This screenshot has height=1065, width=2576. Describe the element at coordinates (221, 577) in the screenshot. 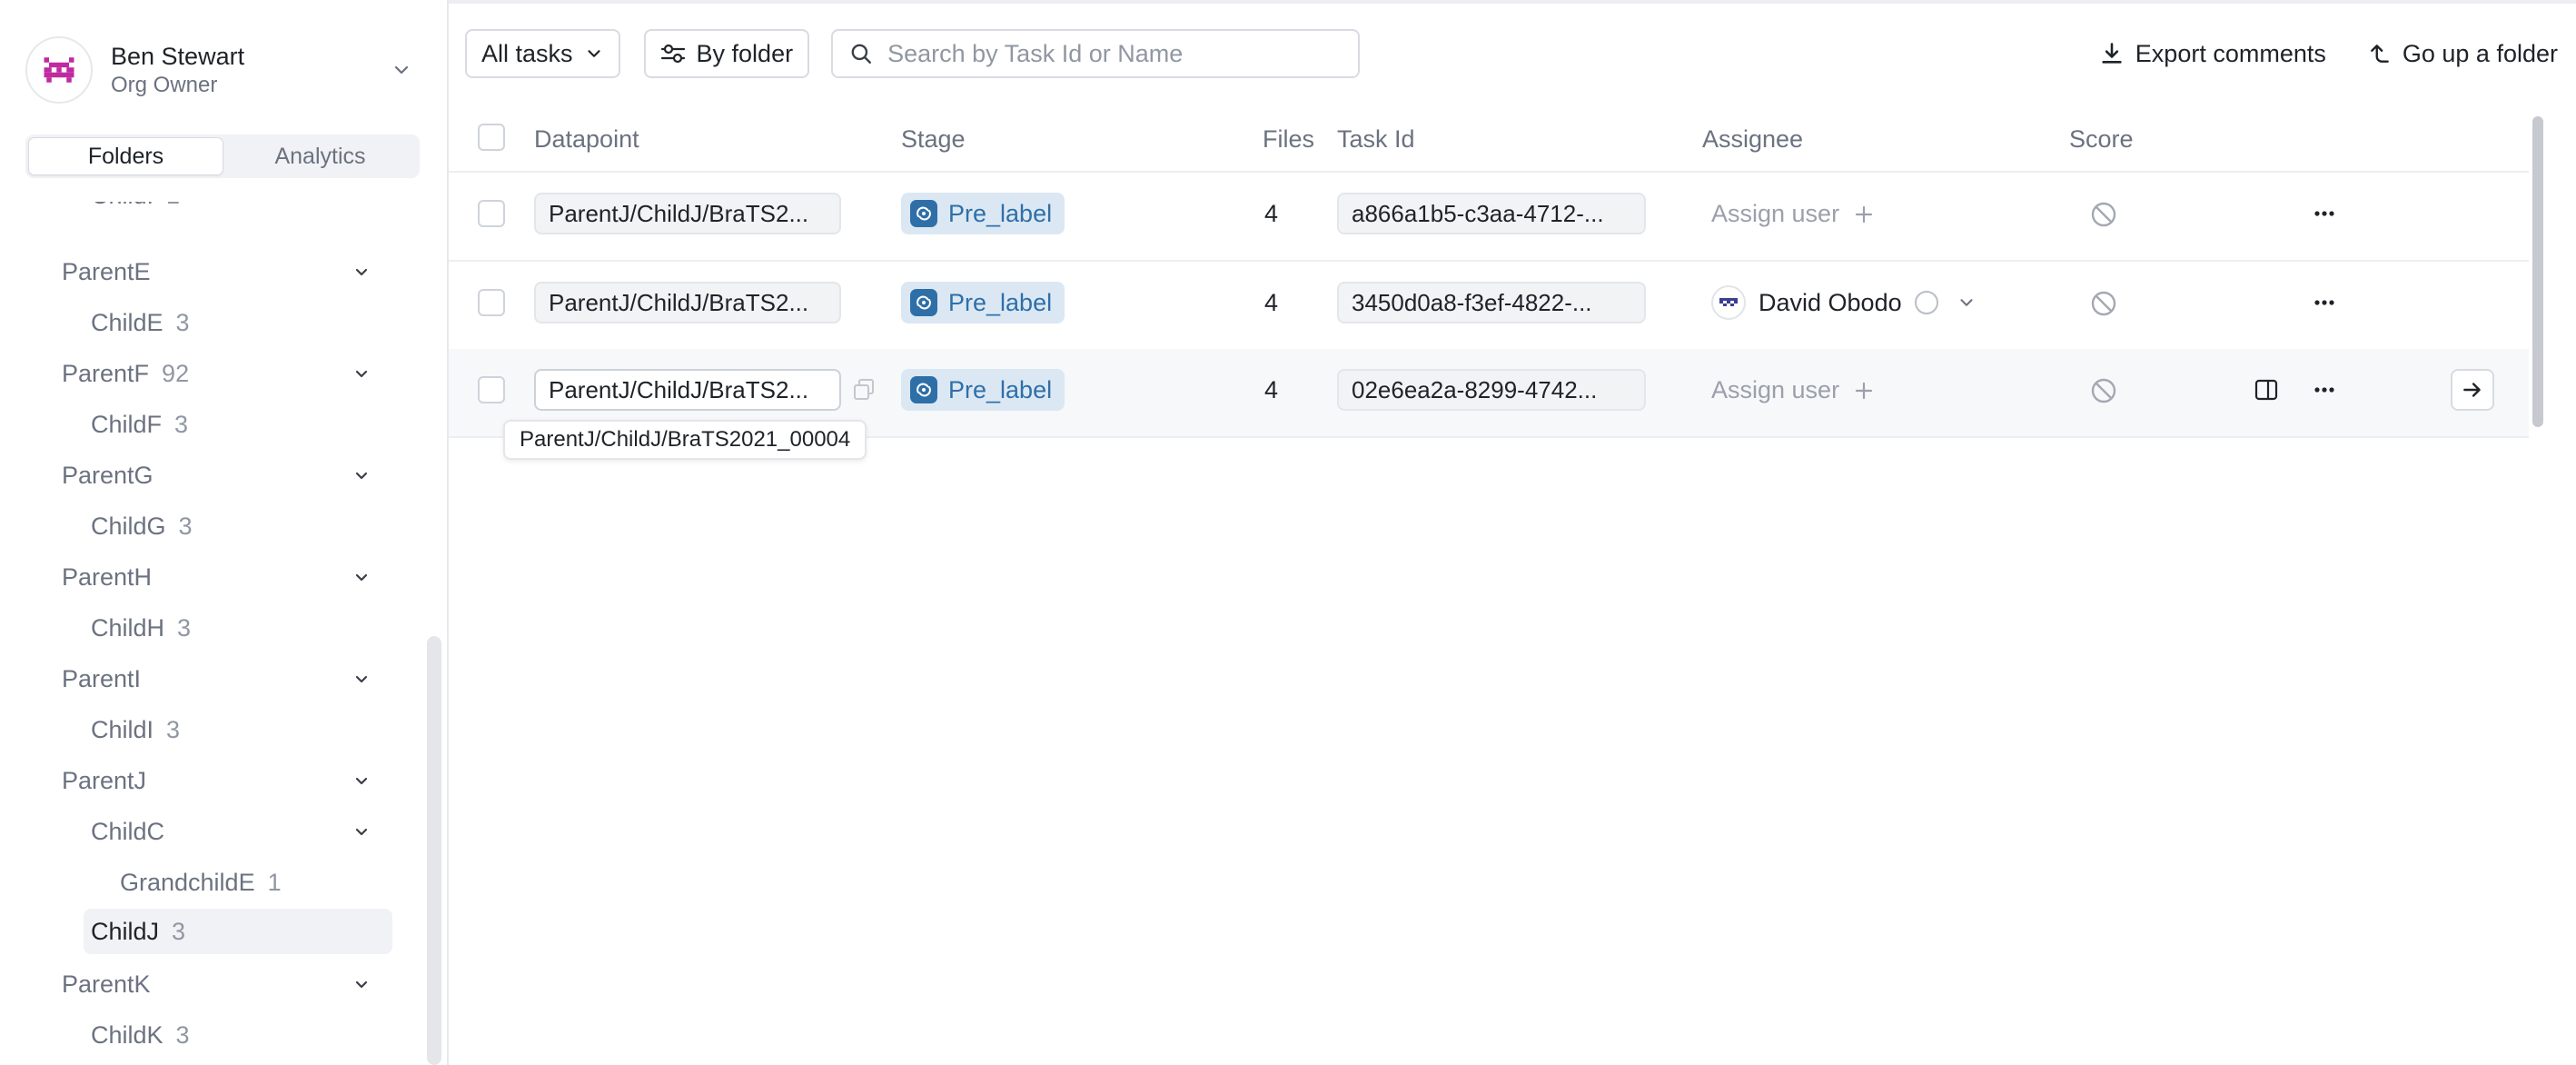

I see `tree-item-parent: ParentH` at that location.